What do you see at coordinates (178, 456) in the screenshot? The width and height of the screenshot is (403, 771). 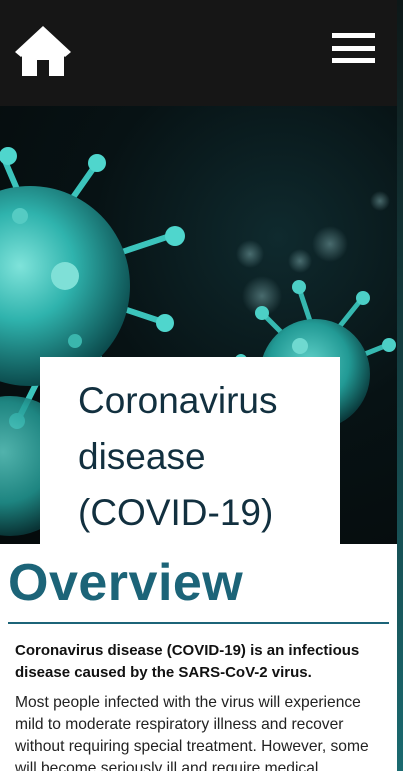 I see `page-title: Coronavirus disease (COVID-19)` at bounding box center [178, 456].